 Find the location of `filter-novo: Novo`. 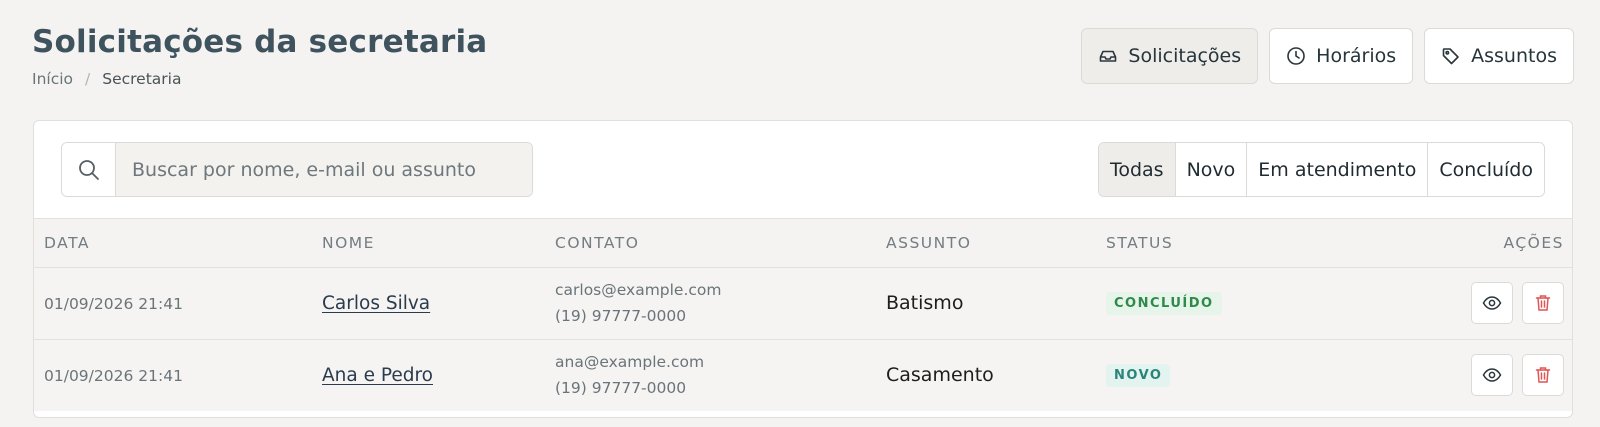

filter-novo: Novo is located at coordinates (1211, 169).